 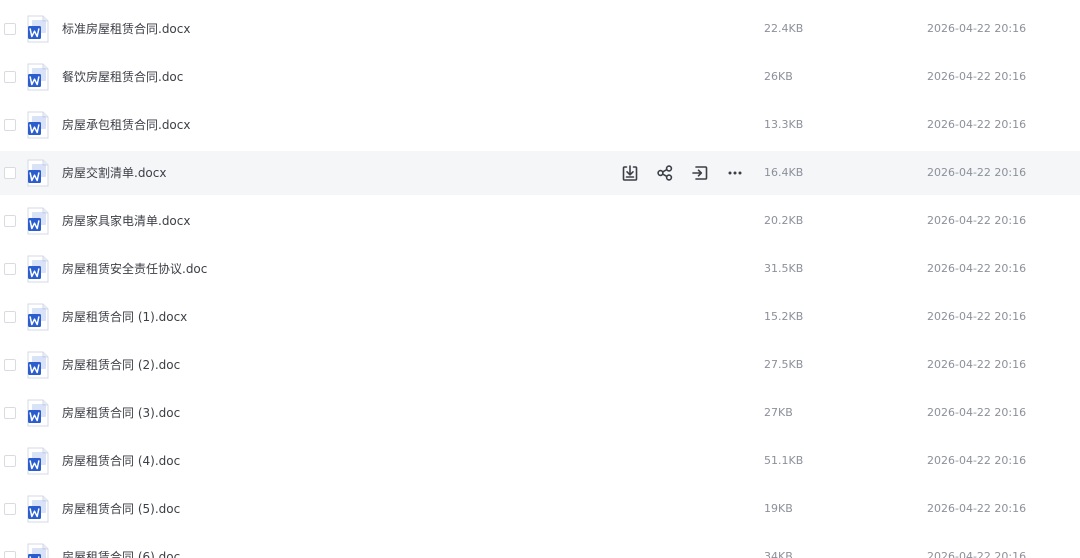 I want to click on file-name: 房屋租赁合同 (1).docx, so click(x=124, y=317).